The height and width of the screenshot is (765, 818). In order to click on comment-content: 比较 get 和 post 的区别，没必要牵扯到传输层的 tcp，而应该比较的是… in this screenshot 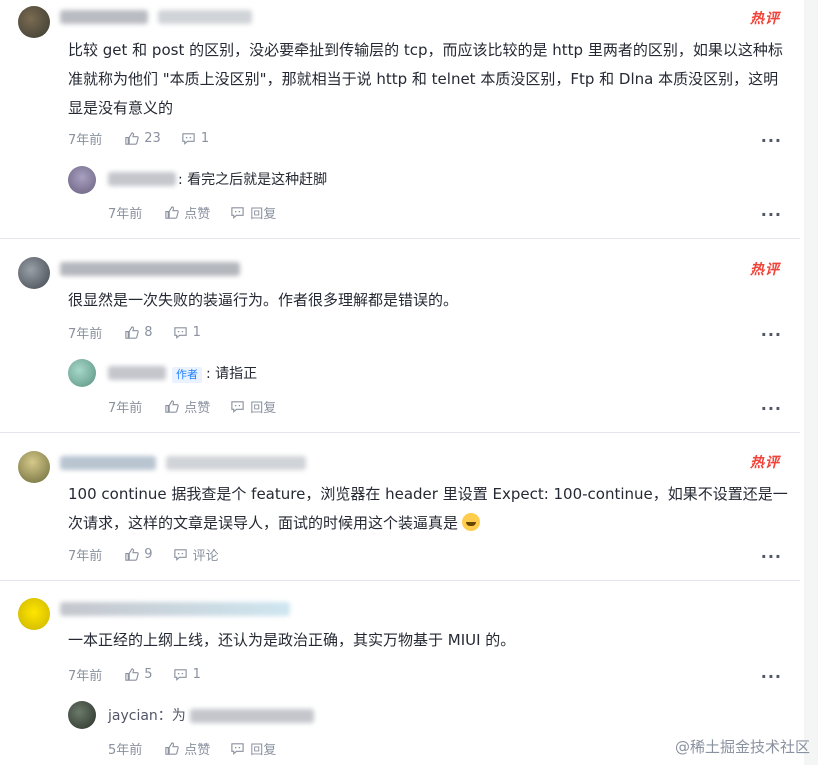, I will do `click(425, 79)`.